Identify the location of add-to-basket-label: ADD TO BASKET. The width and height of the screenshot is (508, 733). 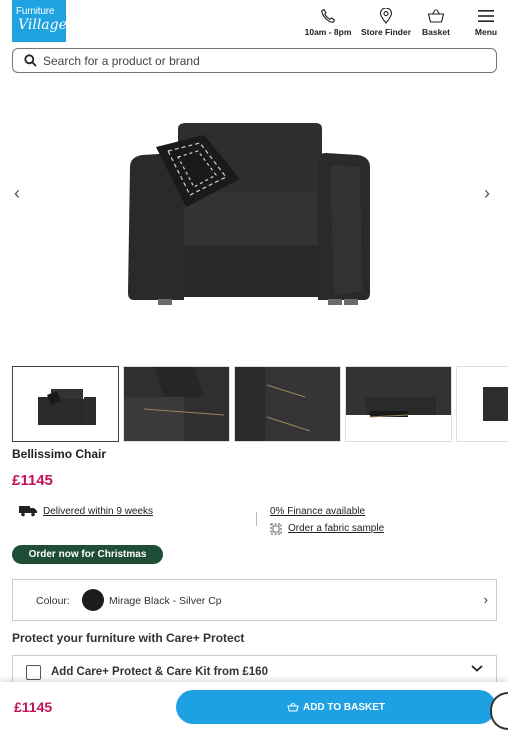
(344, 707).